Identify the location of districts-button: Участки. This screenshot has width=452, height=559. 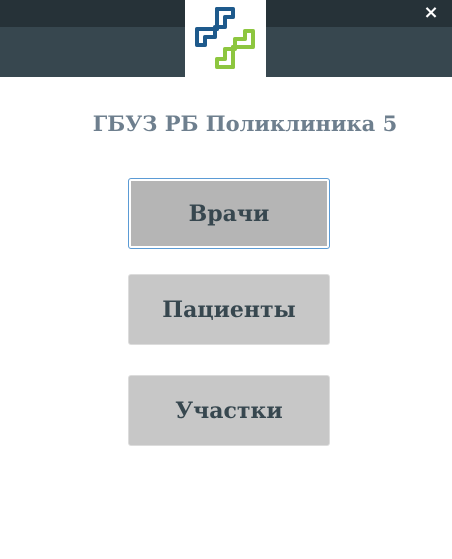
(229, 410).